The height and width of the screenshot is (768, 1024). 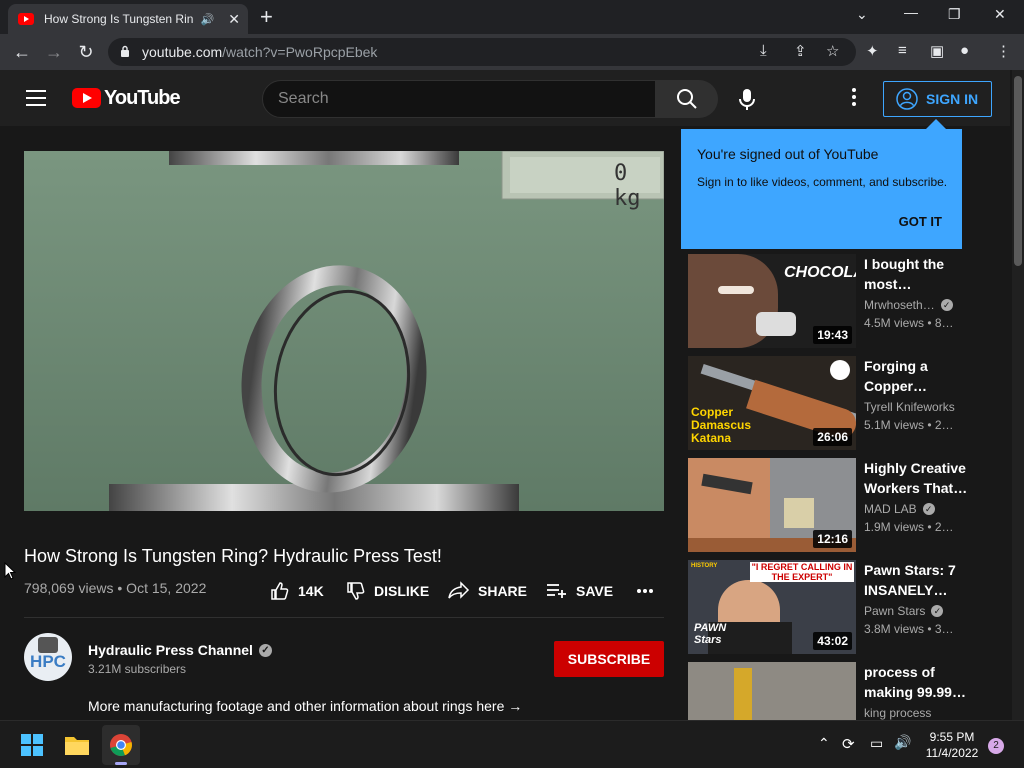 I want to click on restore-button: ❐, so click(x=954, y=14).